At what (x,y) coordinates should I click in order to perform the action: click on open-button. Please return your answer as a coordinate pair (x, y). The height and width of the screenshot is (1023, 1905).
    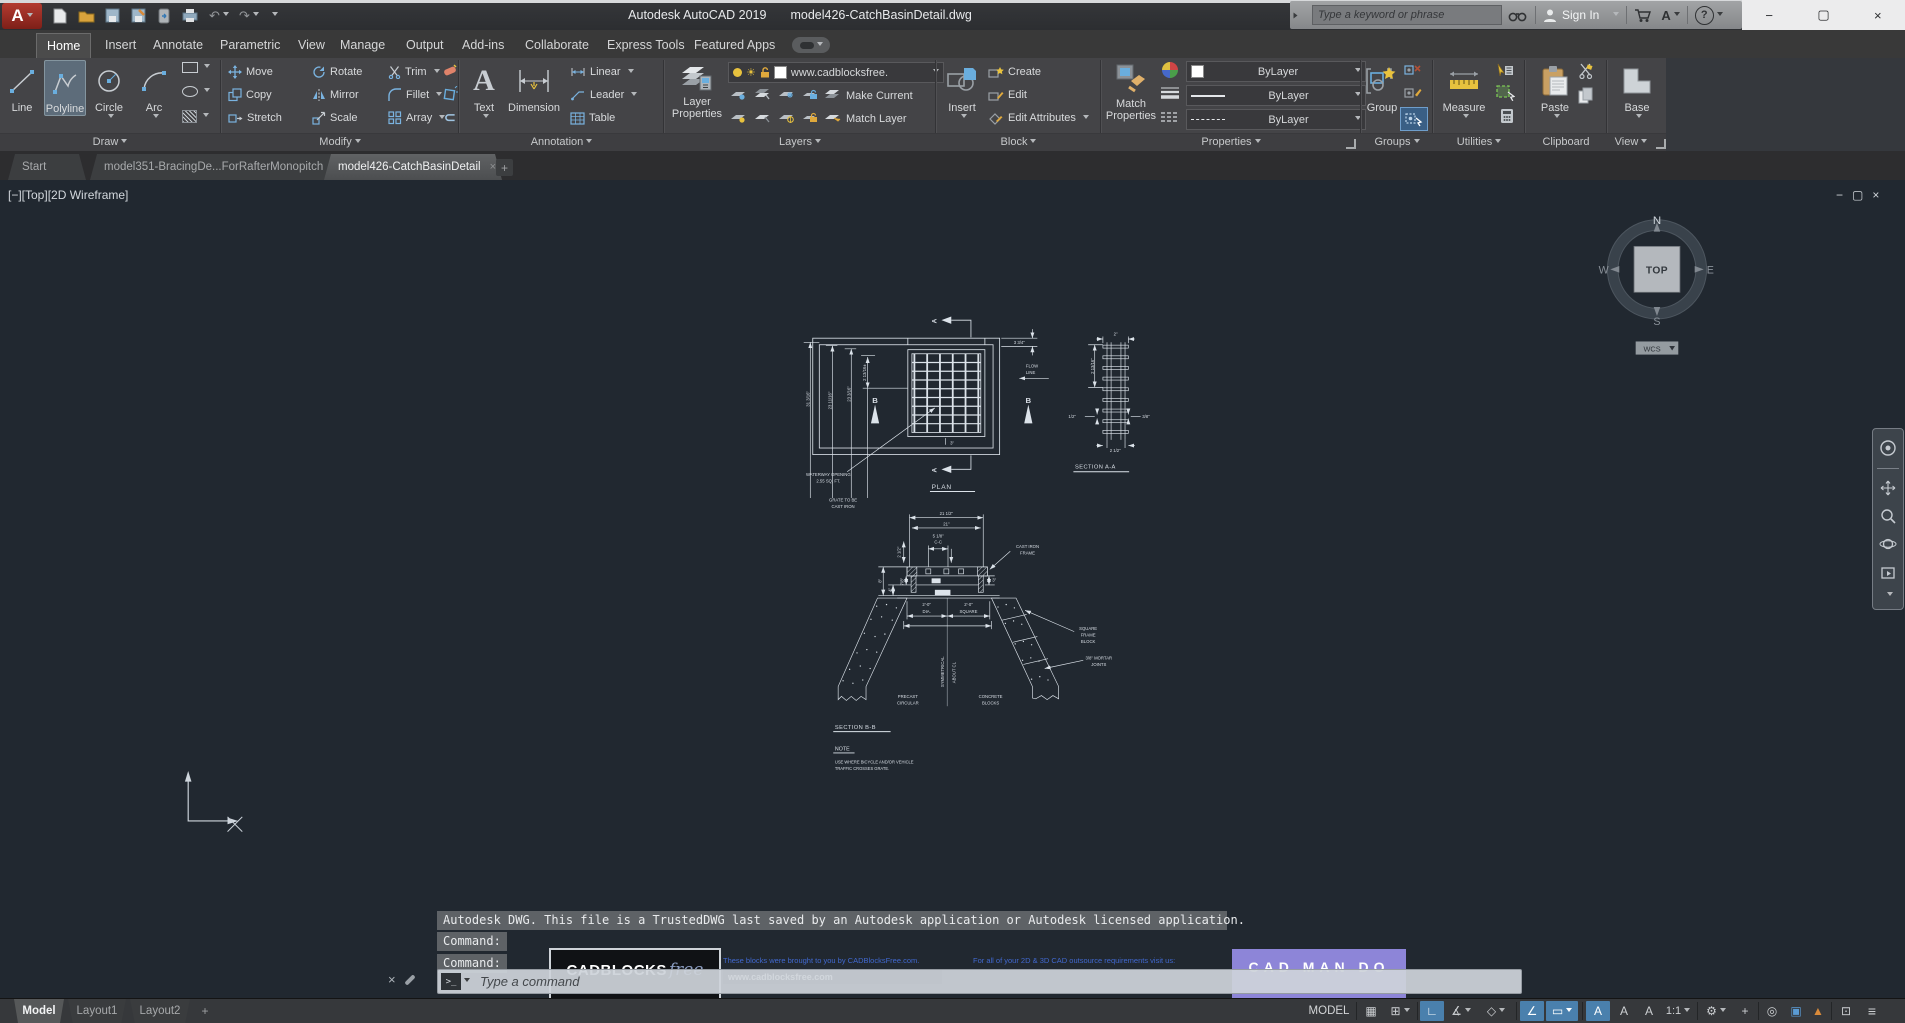
    Looking at the image, I should click on (86, 15).